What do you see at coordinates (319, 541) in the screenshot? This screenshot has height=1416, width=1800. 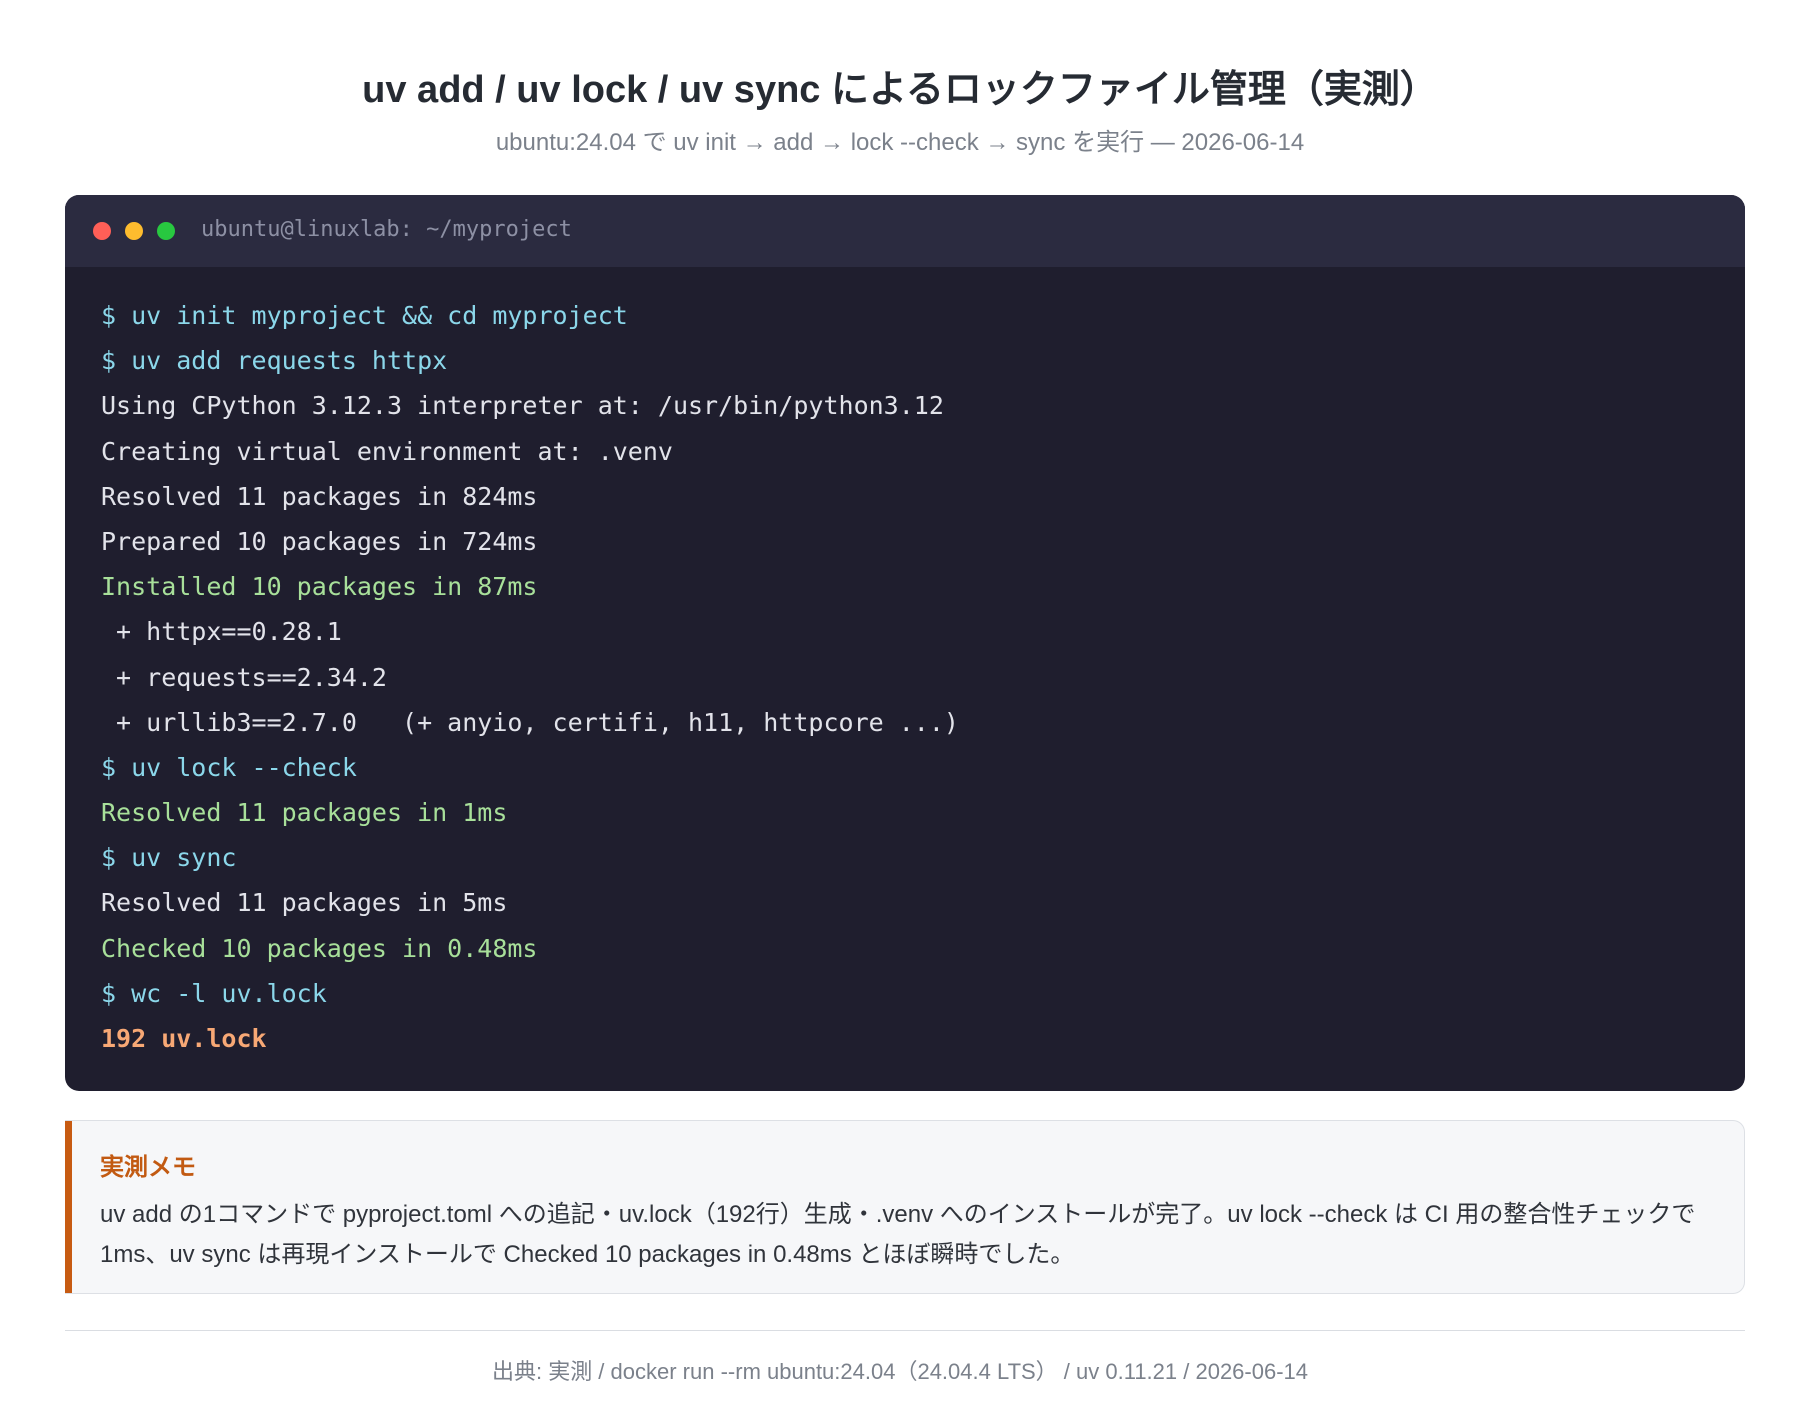 I see `terminal-line: Prepared 10 packages in 724ms` at bounding box center [319, 541].